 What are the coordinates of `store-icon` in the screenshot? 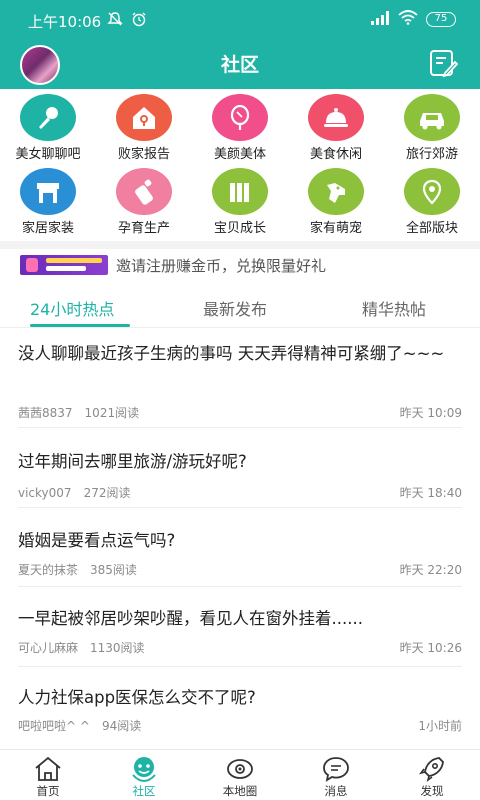 It's located at (48, 191).